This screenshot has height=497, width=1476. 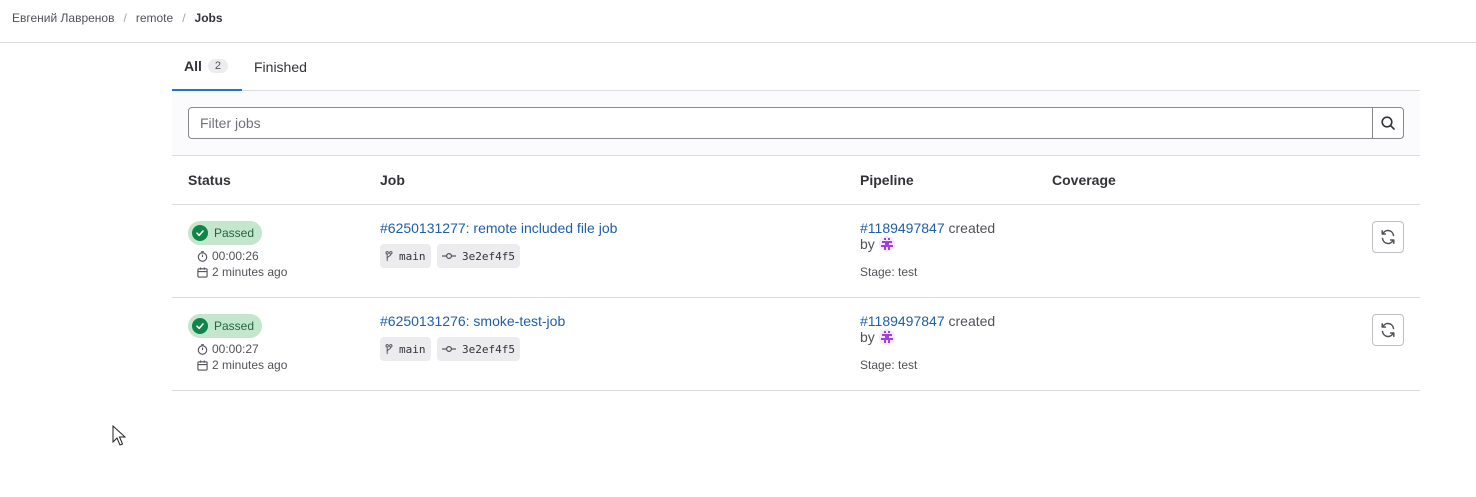 What do you see at coordinates (1084, 180) in the screenshot?
I see `column-coverage: Coverage` at bounding box center [1084, 180].